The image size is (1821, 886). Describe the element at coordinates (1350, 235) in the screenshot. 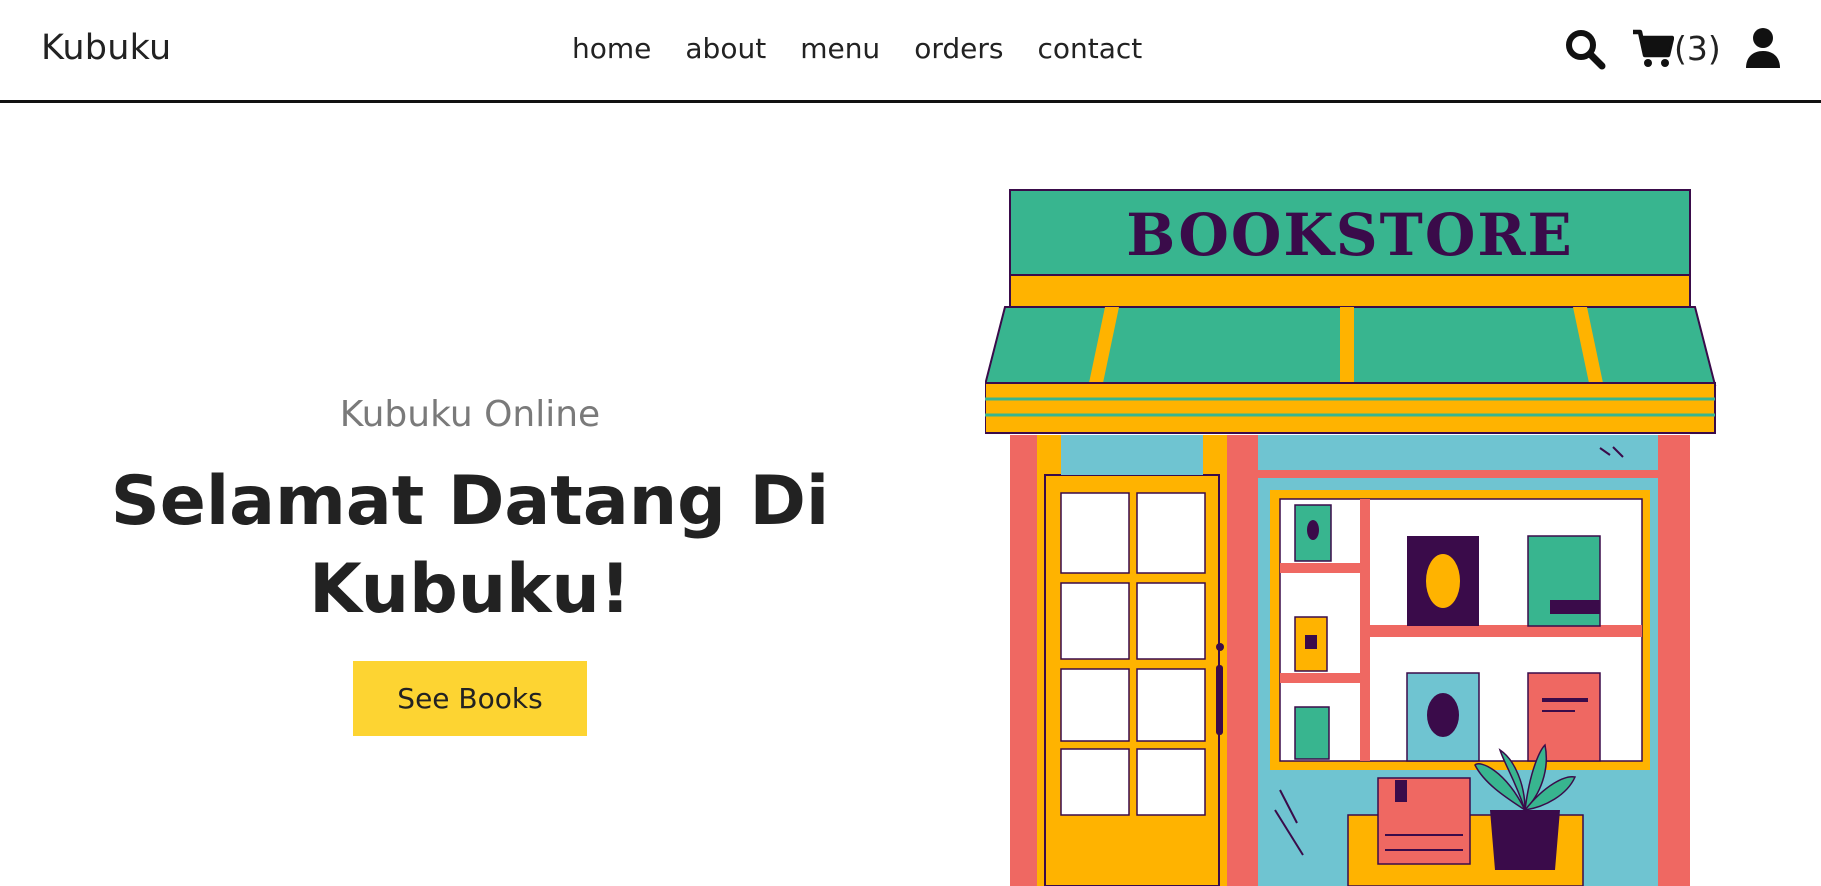

I see `sign-text: BOOKSTORE` at that location.